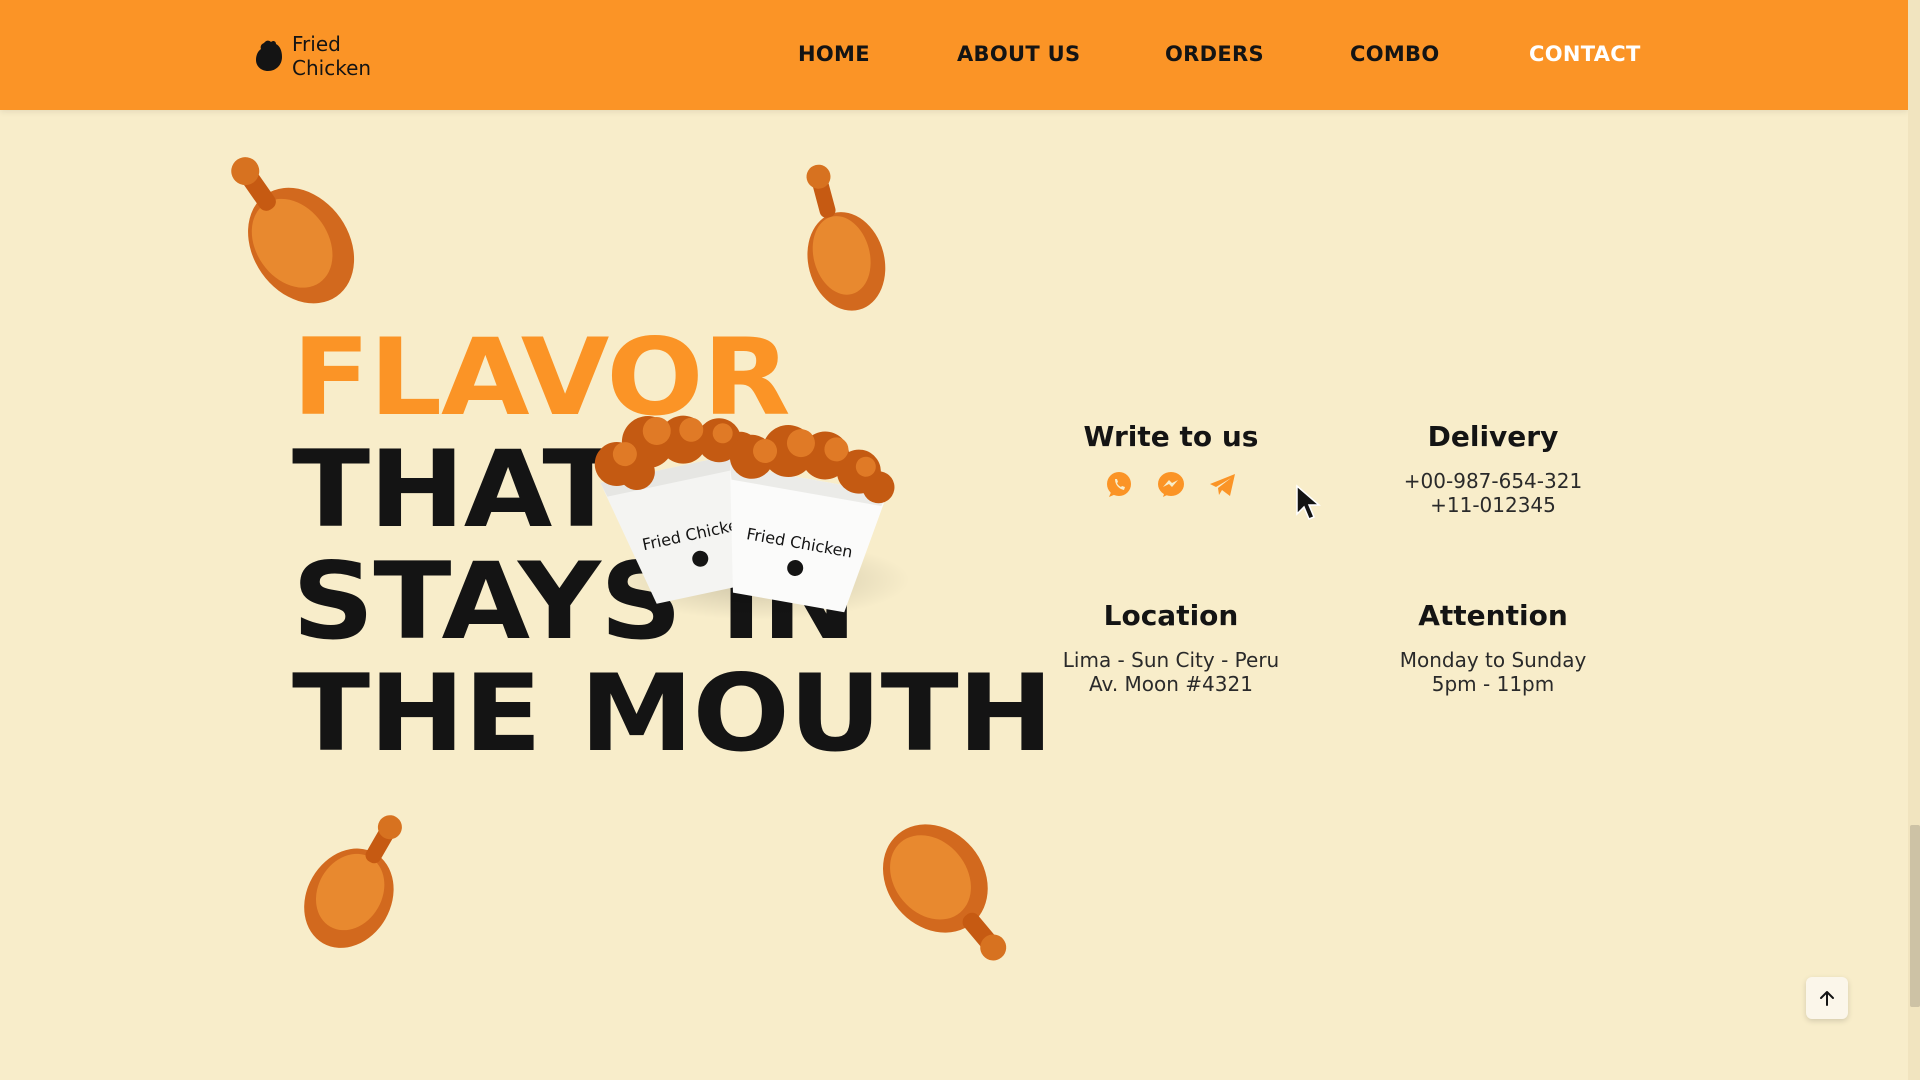 The height and width of the screenshot is (1080, 1920). What do you see at coordinates (1119, 485) in the screenshot?
I see `whatsapp-icon` at bounding box center [1119, 485].